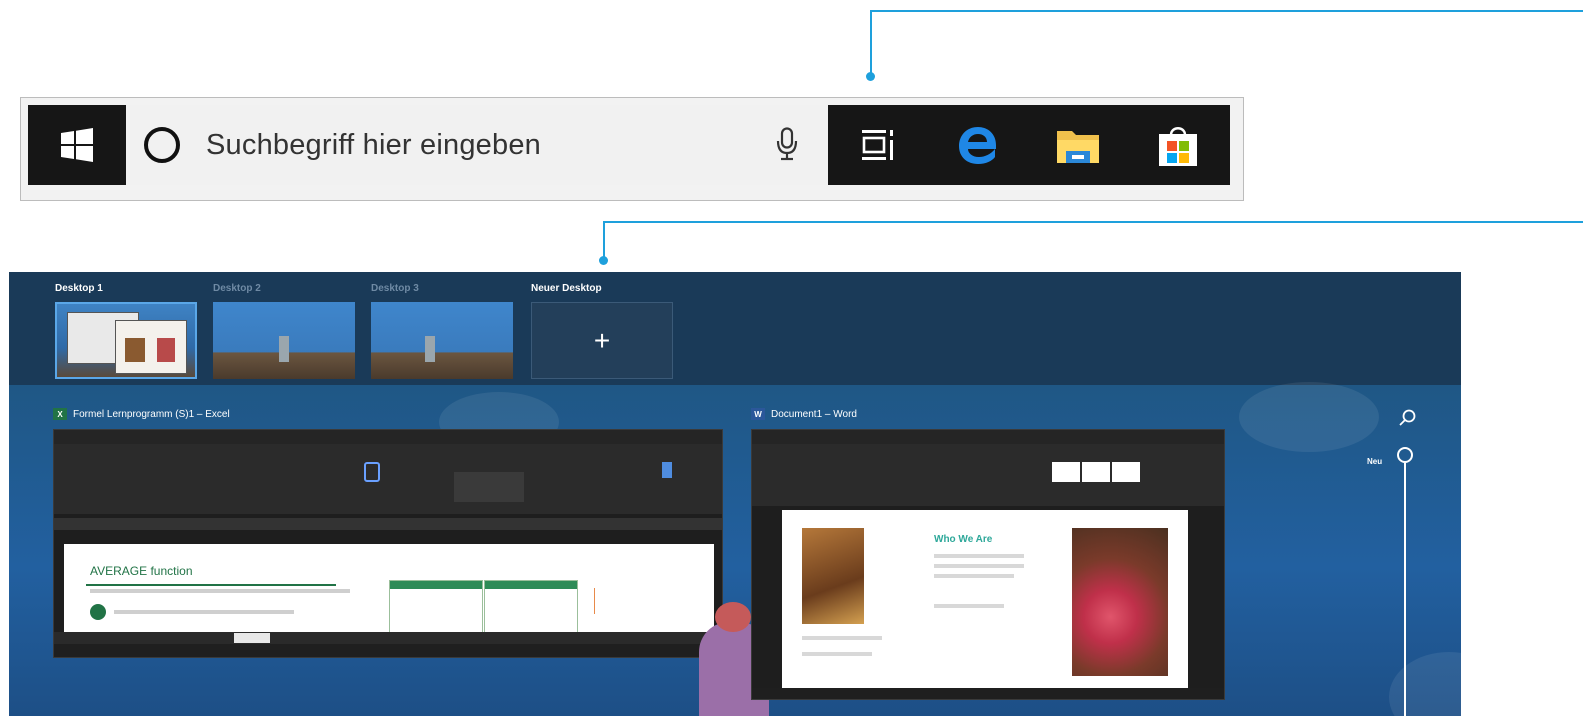 Image resolution: width=1583 pixels, height=716 pixels. Describe the element at coordinates (237, 288) in the screenshot. I see `desktop-2-label: Desktop 2` at that location.